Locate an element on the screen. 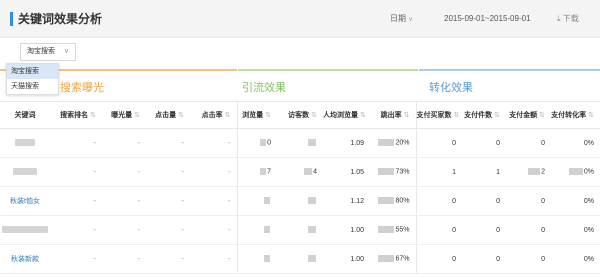  bounce-value: 80% is located at coordinates (402, 201).